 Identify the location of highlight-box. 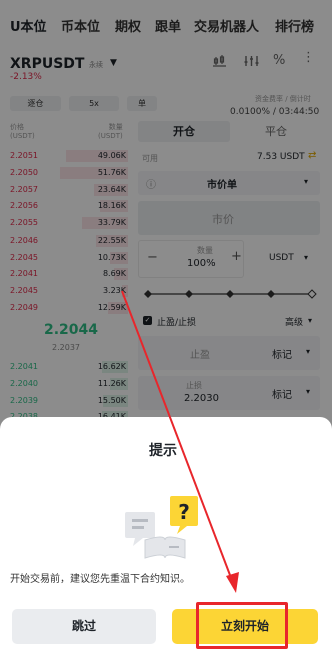
(242, 625).